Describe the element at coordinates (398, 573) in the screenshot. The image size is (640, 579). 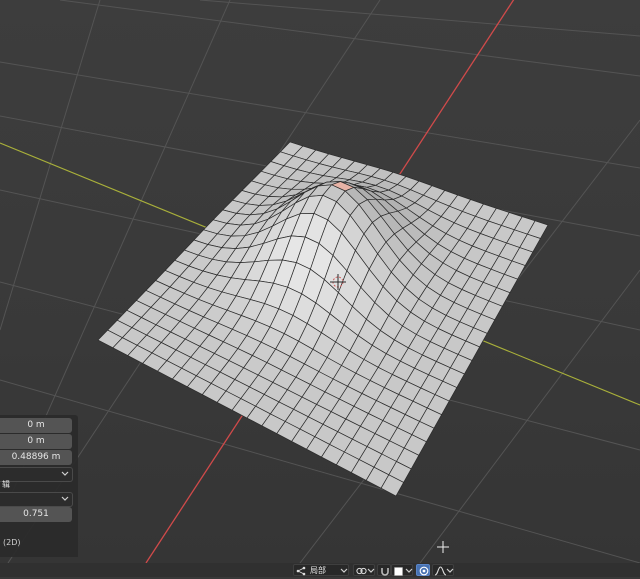
I see `snap-target-icon` at that location.